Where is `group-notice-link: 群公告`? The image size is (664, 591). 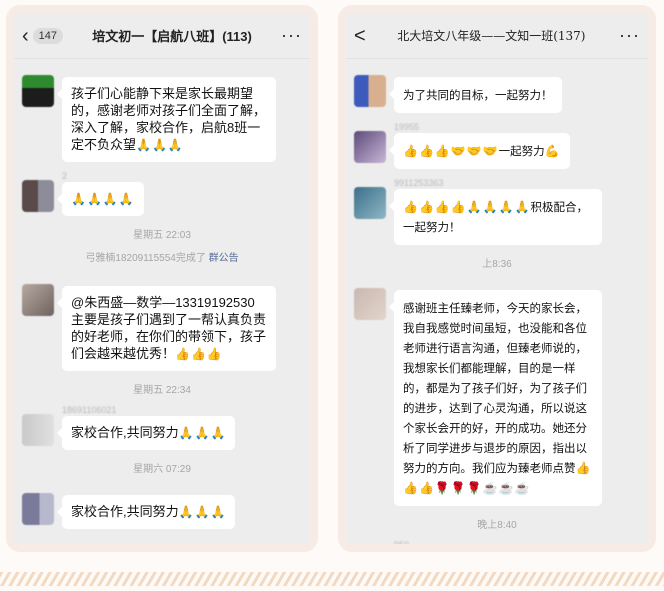 group-notice-link: 群公告 is located at coordinates (224, 258).